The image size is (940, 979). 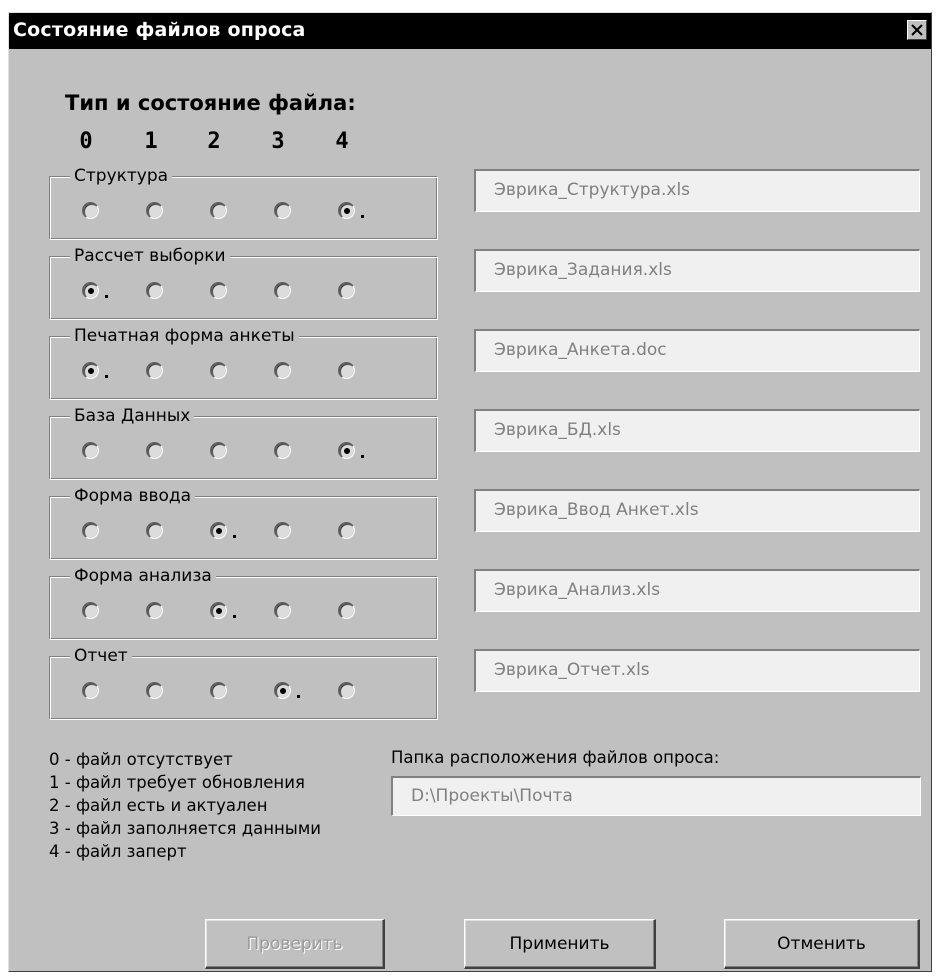 I want to click on file-field-tasks: Эврика_Задания.xls, so click(x=697, y=270).